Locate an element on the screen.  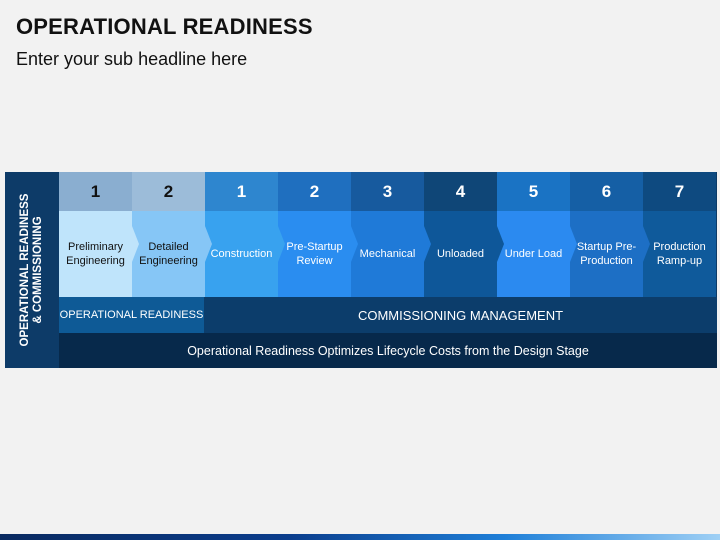
bottom-accent-bar is located at coordinates (360, 537).